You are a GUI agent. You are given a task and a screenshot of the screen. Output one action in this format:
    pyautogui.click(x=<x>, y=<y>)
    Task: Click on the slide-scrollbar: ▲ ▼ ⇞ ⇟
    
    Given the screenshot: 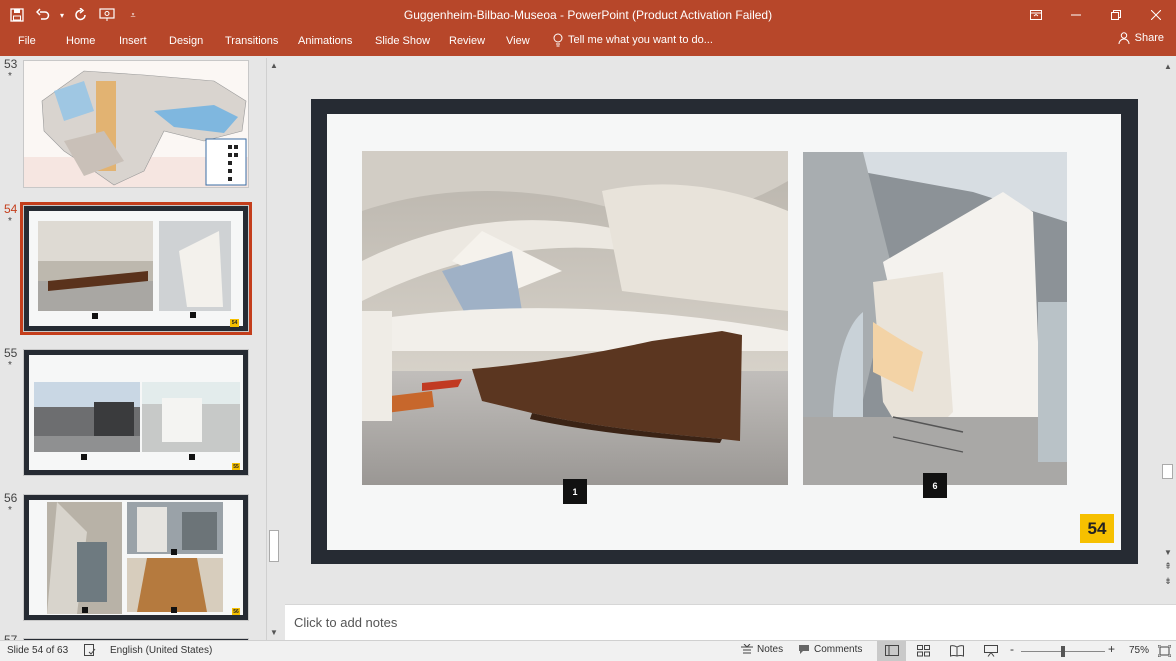 What is the action you would take?
    pyautogui.click(x=1168, y=331)
    